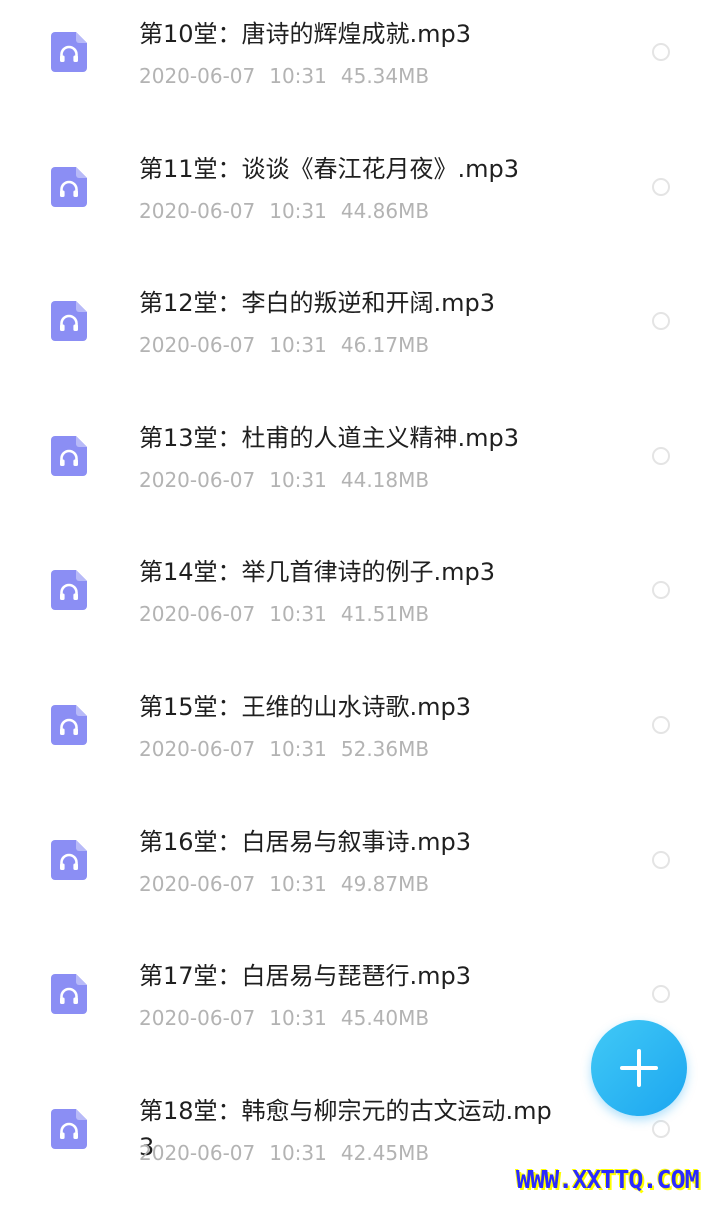 The height and width of the screenshot is (1211, 718). What do you see at coordinates (305, 707) in the screenshot?
I see `file-name: 第15堂：王维的山水诗歌.mp3` at bounding box center [305, 707].